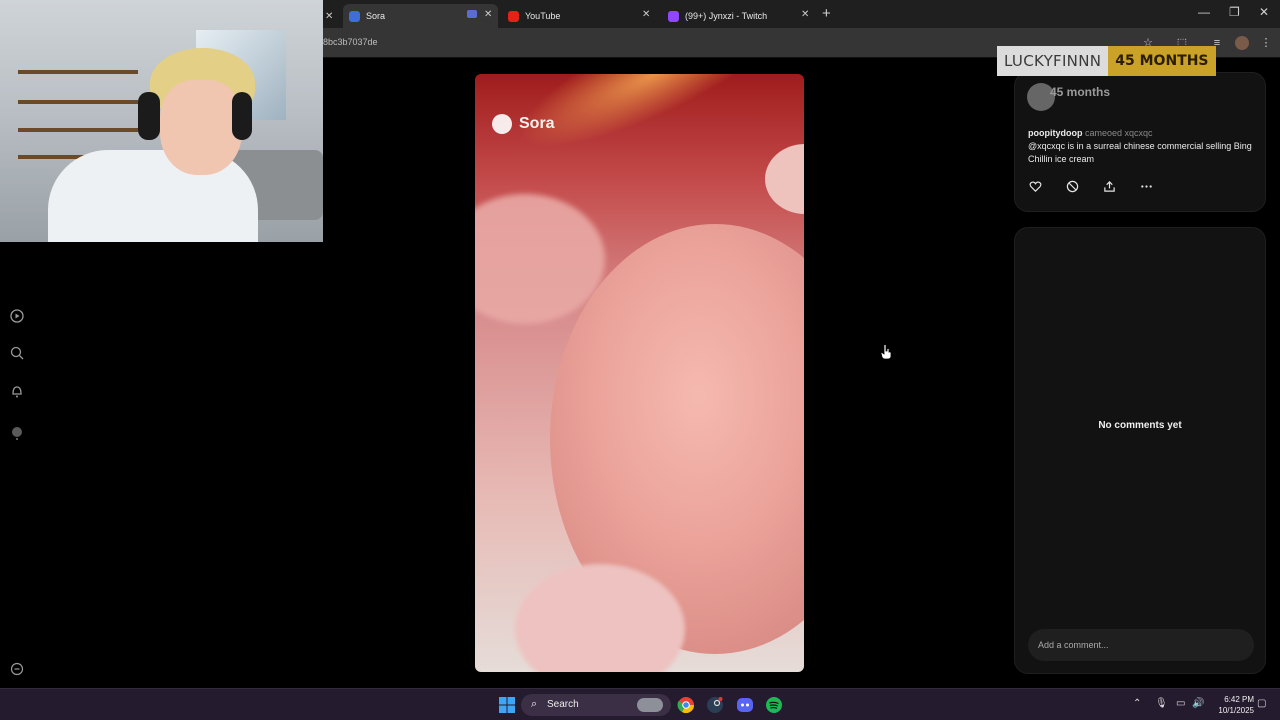  What do you see at coordinates (17, 433) in the screenshot?
I see `profile-icon` at bounding box center [17, 433].